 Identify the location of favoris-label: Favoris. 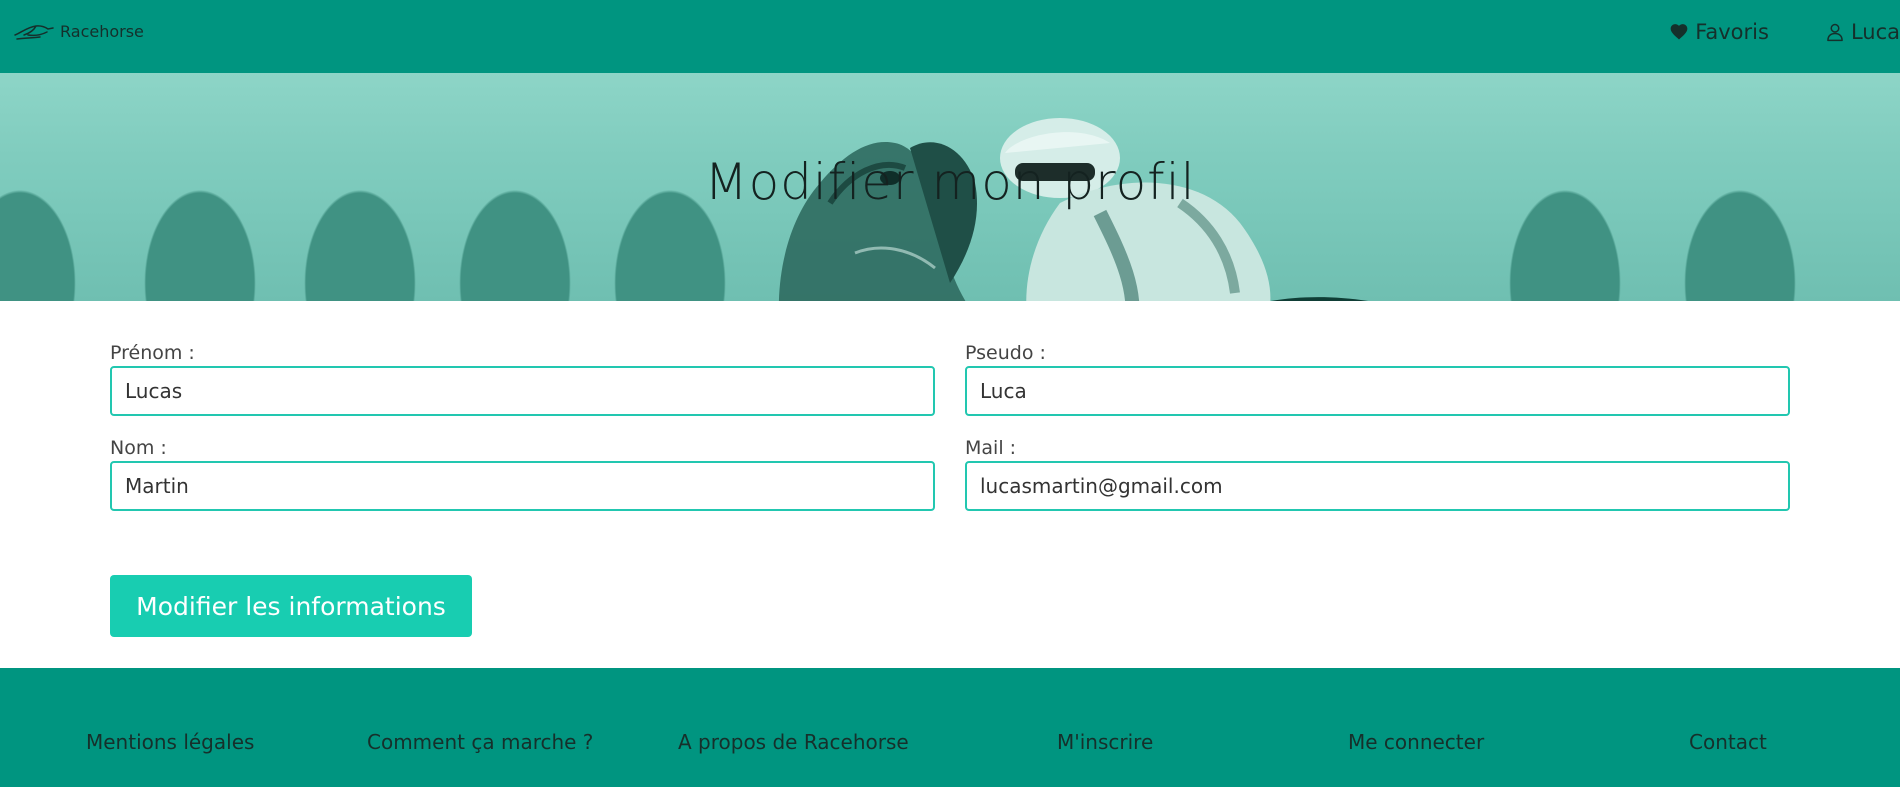
(1732, 32).